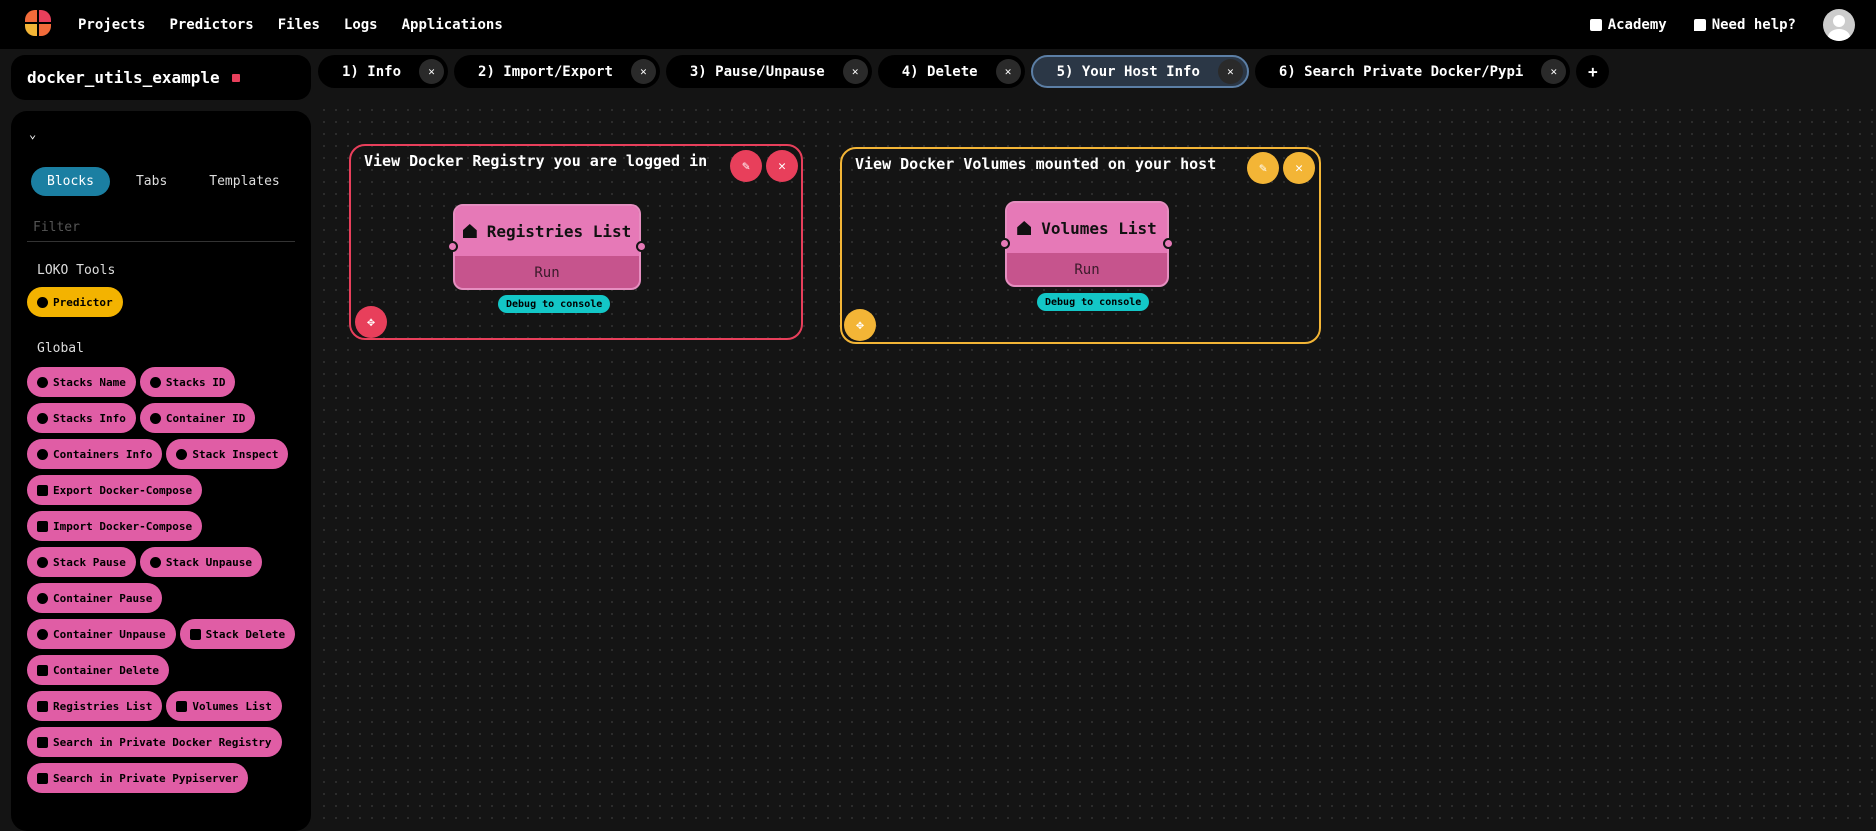  What do you see at coordinates (1699, 24) in the screenshot?
I see `chat-icon` at bounding box center [1699, 24].